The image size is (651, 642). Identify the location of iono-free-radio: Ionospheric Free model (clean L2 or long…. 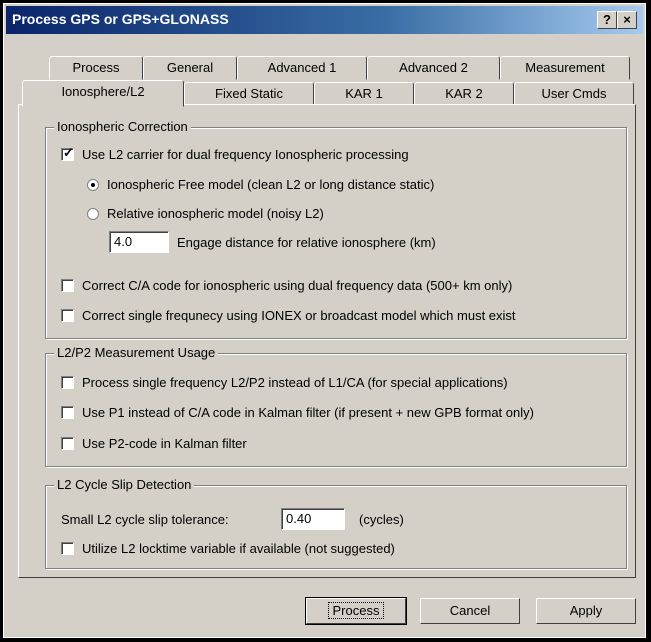
(260, 184).